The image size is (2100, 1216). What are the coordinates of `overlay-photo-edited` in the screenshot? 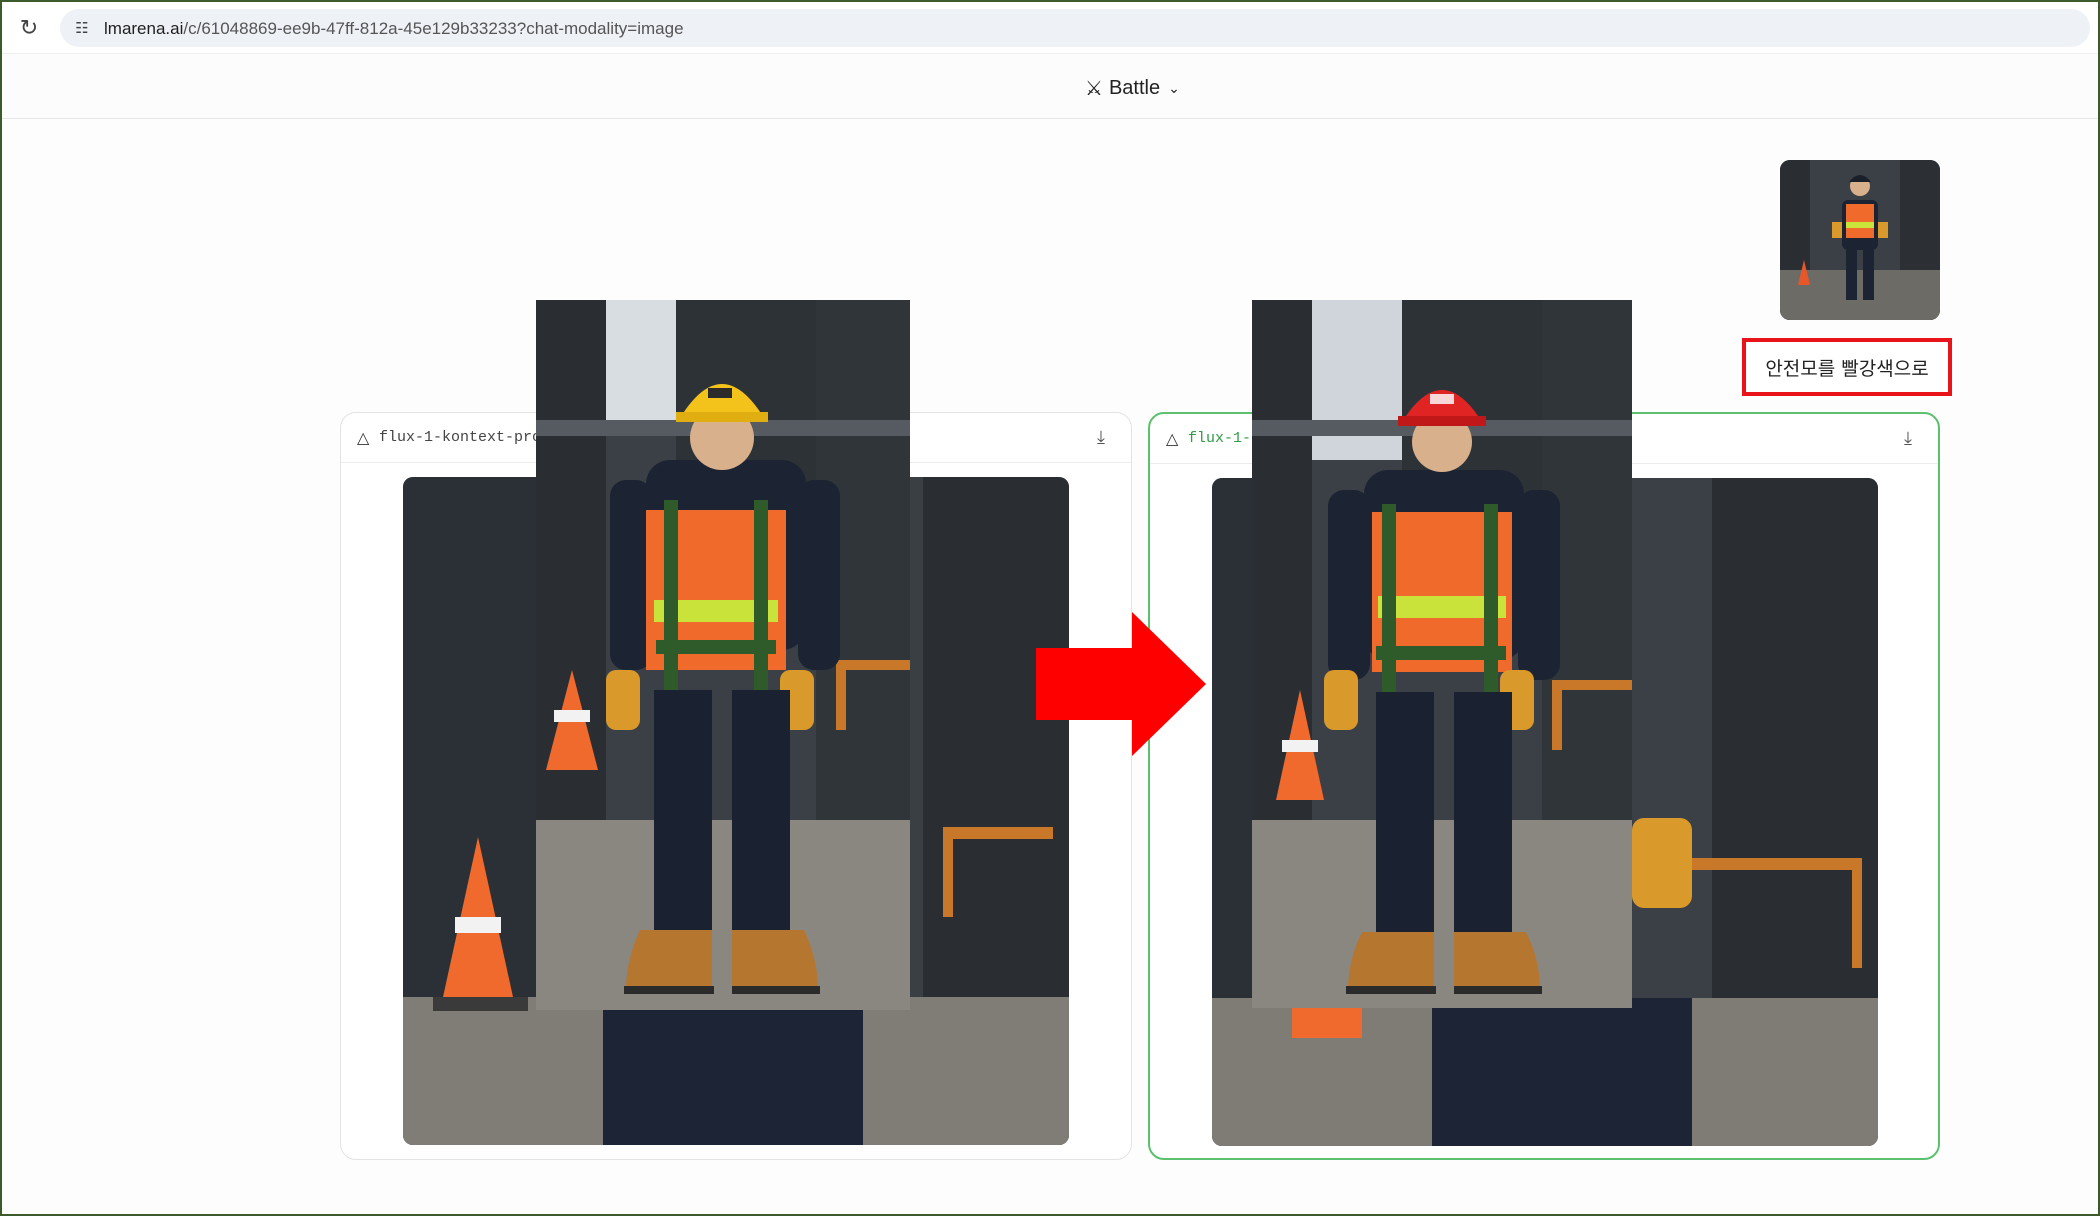 It's located at (1442, 654).